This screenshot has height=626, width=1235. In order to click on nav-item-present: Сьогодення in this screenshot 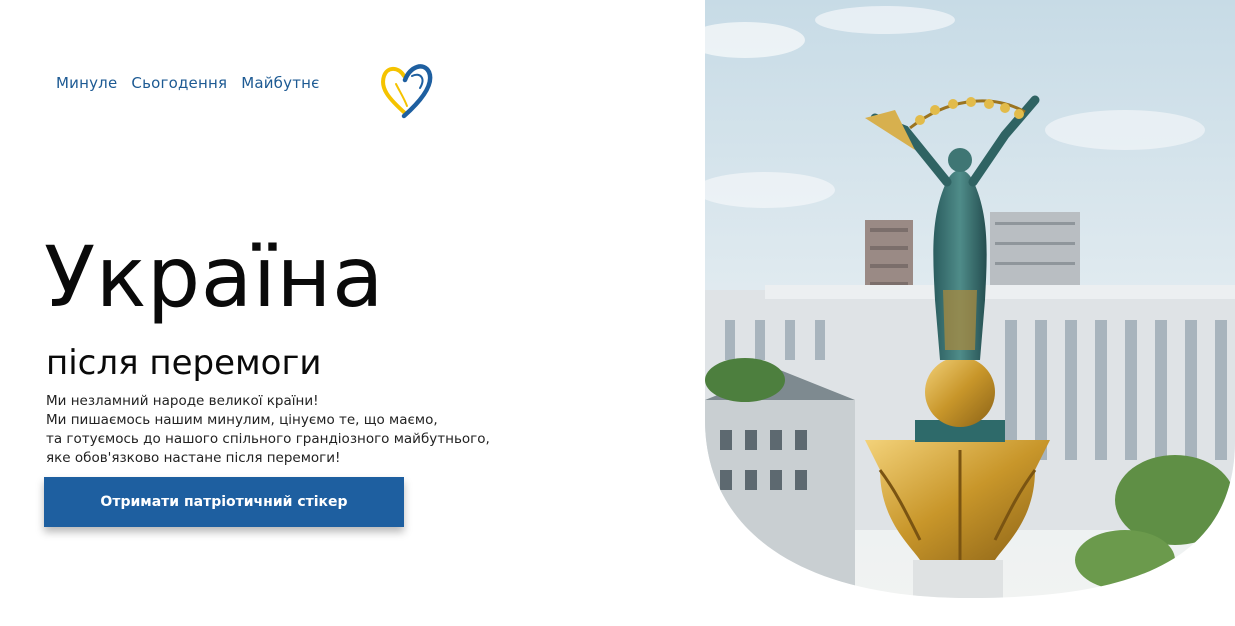, I will do `click(179, 83)`.